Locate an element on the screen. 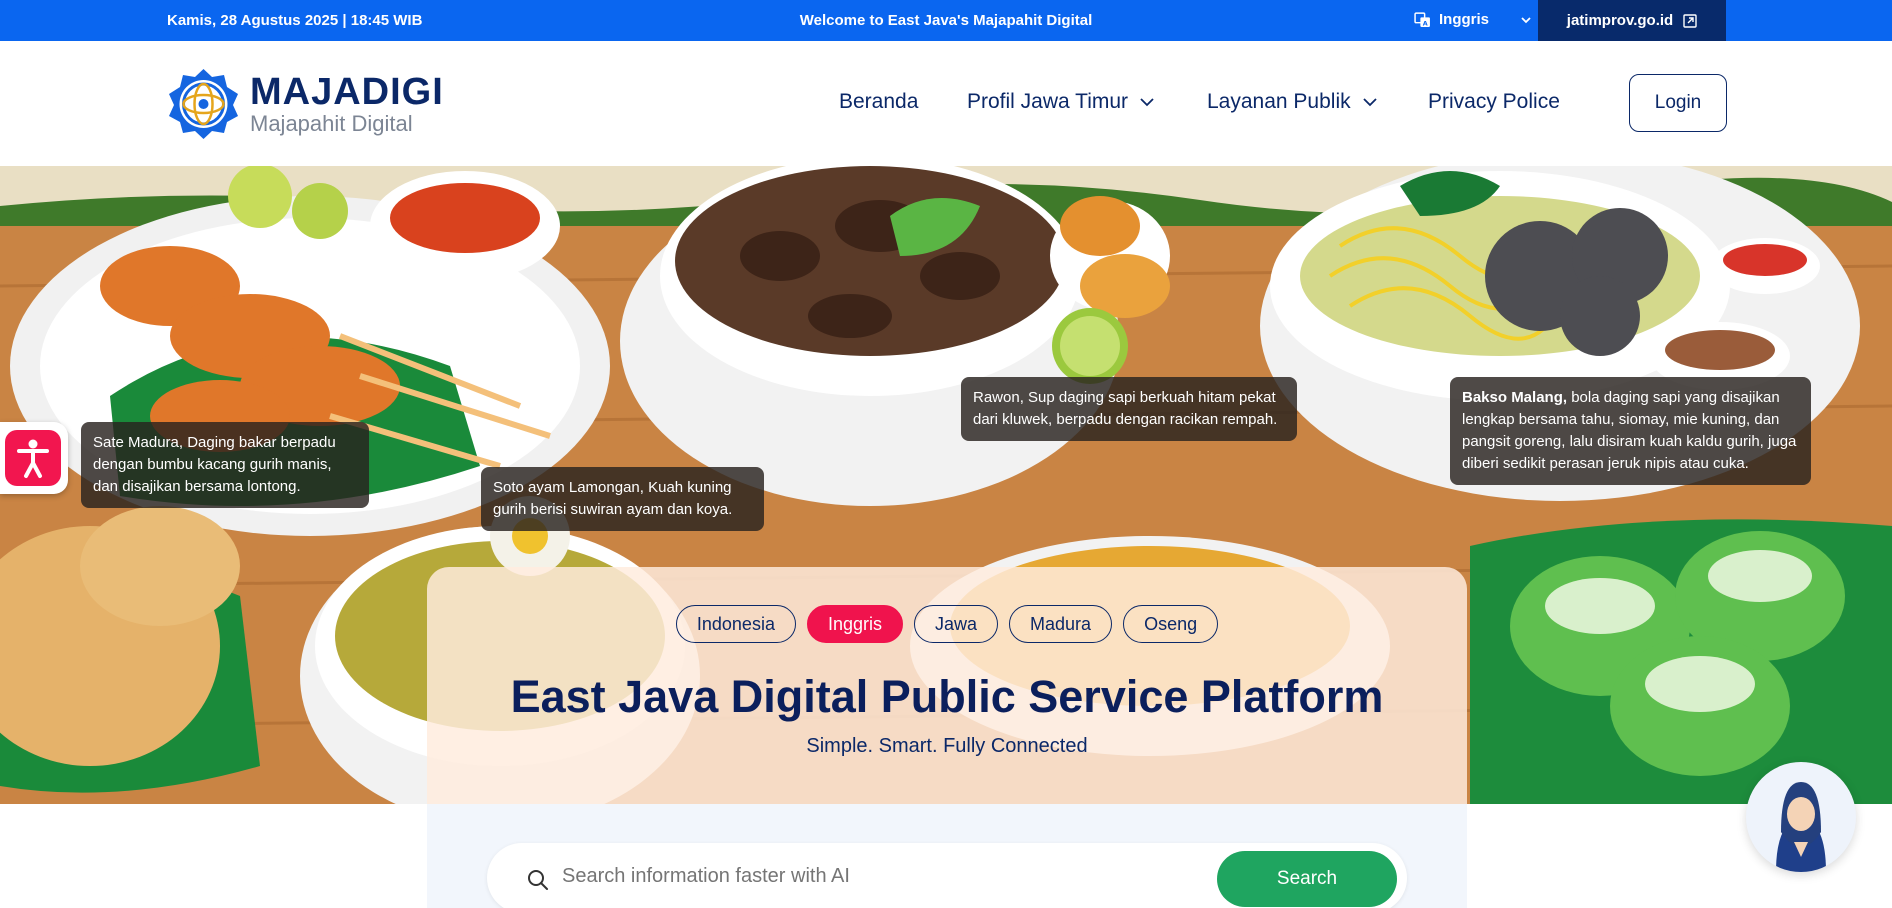 Image resolution: width=1892 pixels, height=908 pixels. chip-inggris: Inggris is located at coordinates (854, 624).